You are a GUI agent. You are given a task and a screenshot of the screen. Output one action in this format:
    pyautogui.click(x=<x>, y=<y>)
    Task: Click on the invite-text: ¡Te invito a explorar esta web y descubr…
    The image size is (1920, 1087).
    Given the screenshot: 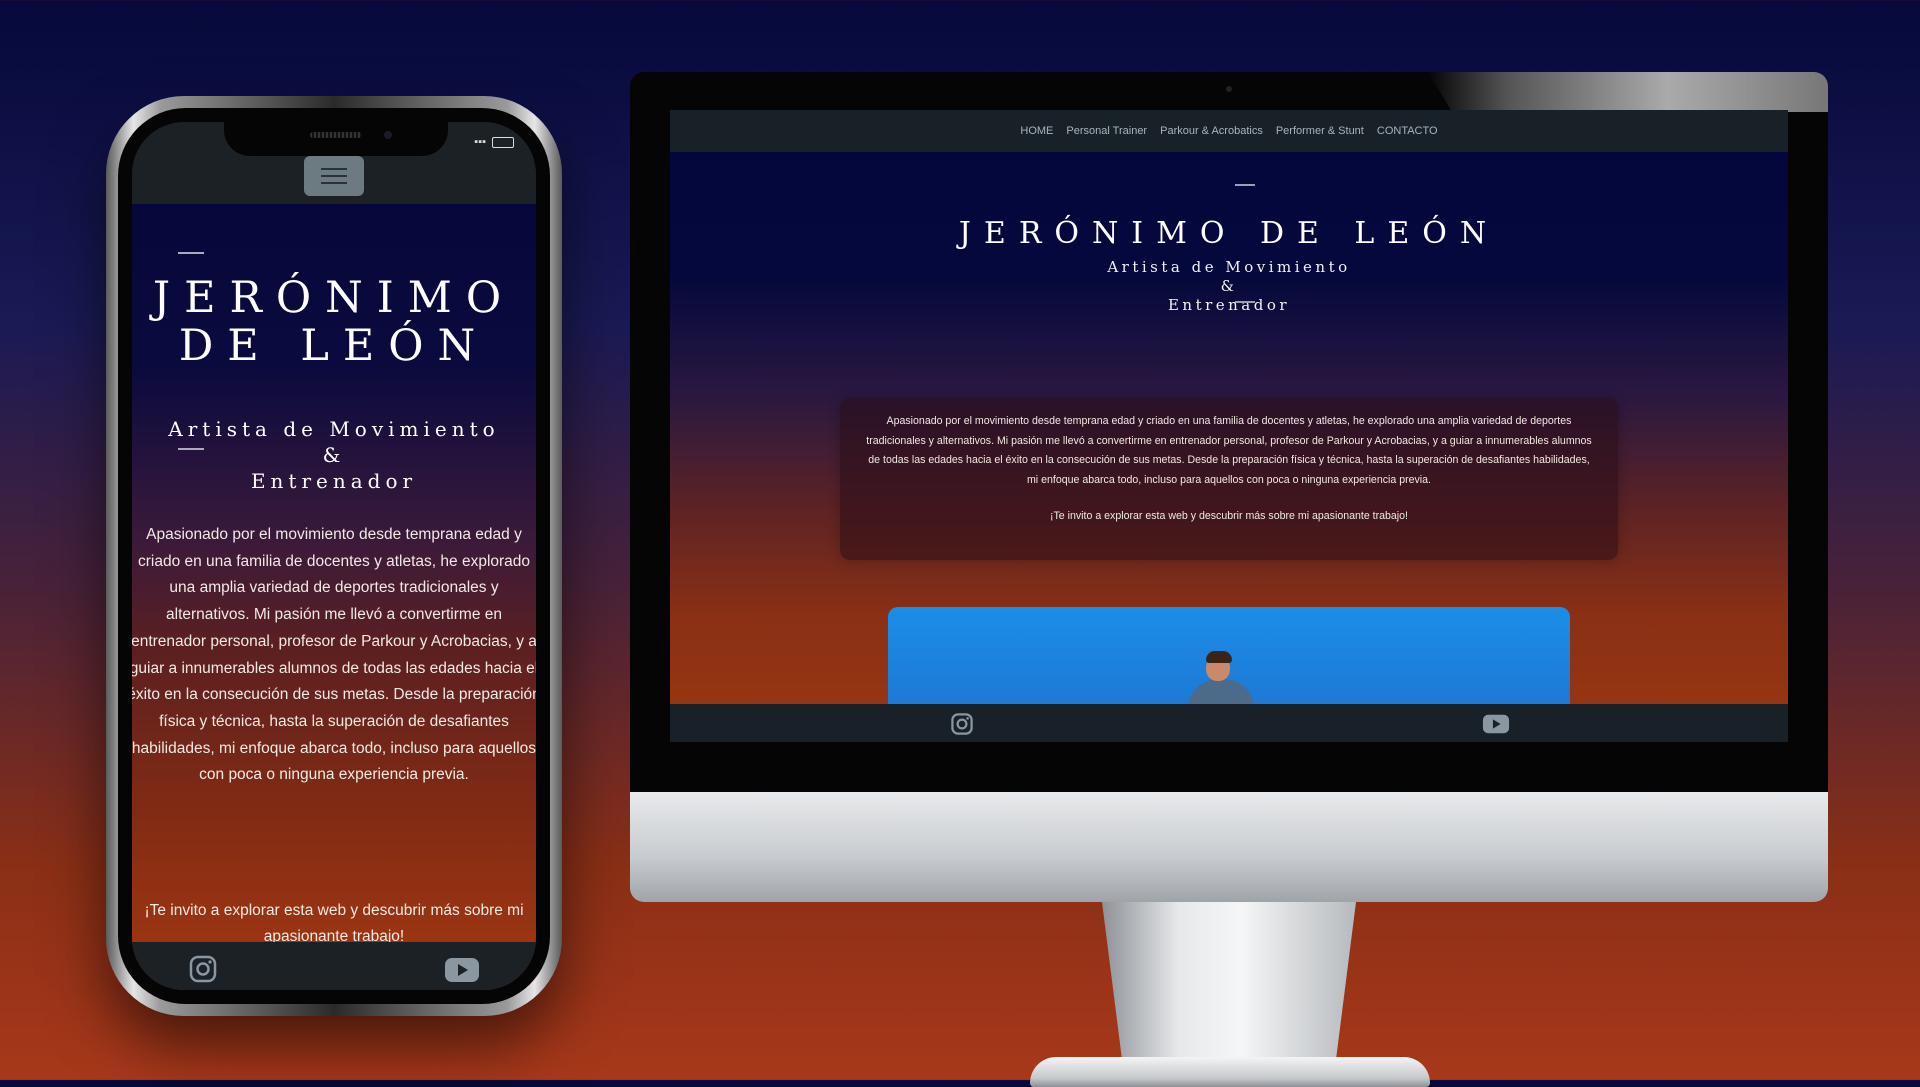 What is the action you would take?
    pyautogui.click(x=1228, y=516)
    